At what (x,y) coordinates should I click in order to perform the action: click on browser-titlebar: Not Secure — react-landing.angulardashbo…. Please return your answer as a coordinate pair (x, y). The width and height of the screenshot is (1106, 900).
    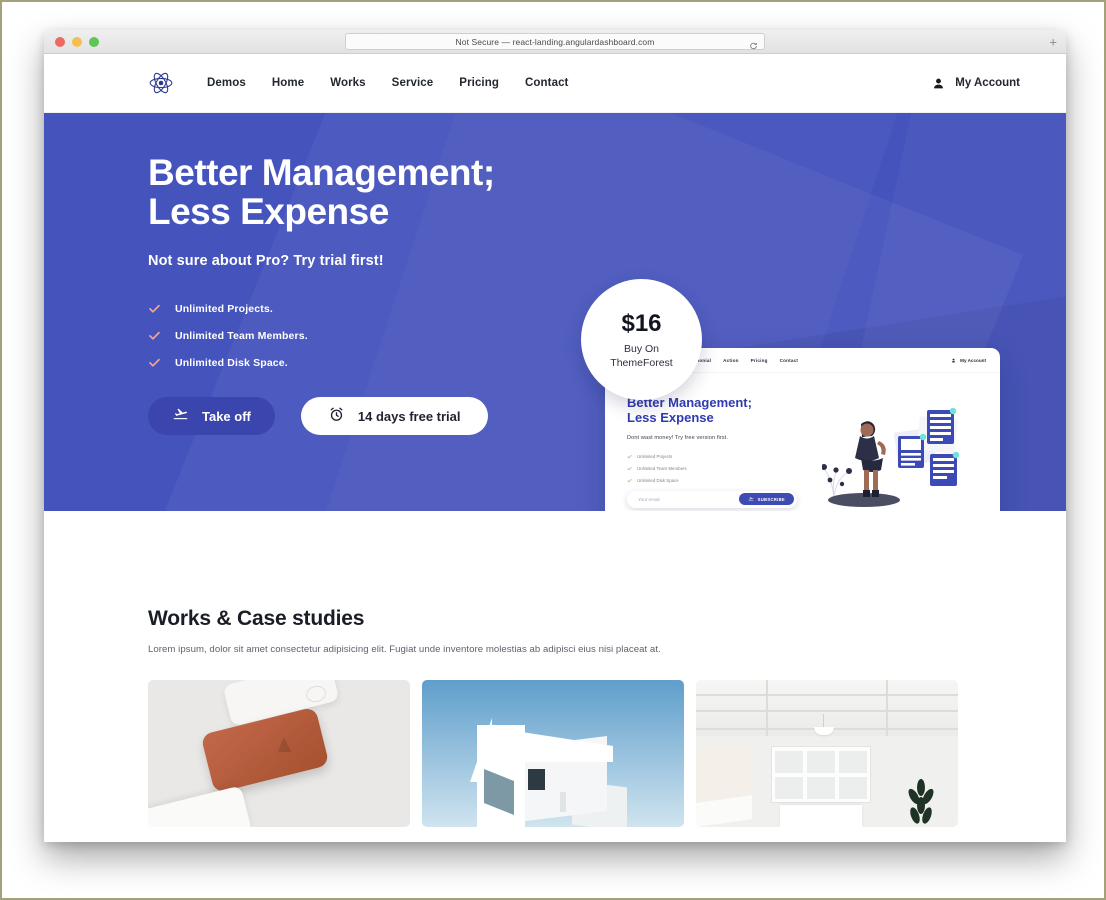
    Looking at the image, I should click on (555, 42).